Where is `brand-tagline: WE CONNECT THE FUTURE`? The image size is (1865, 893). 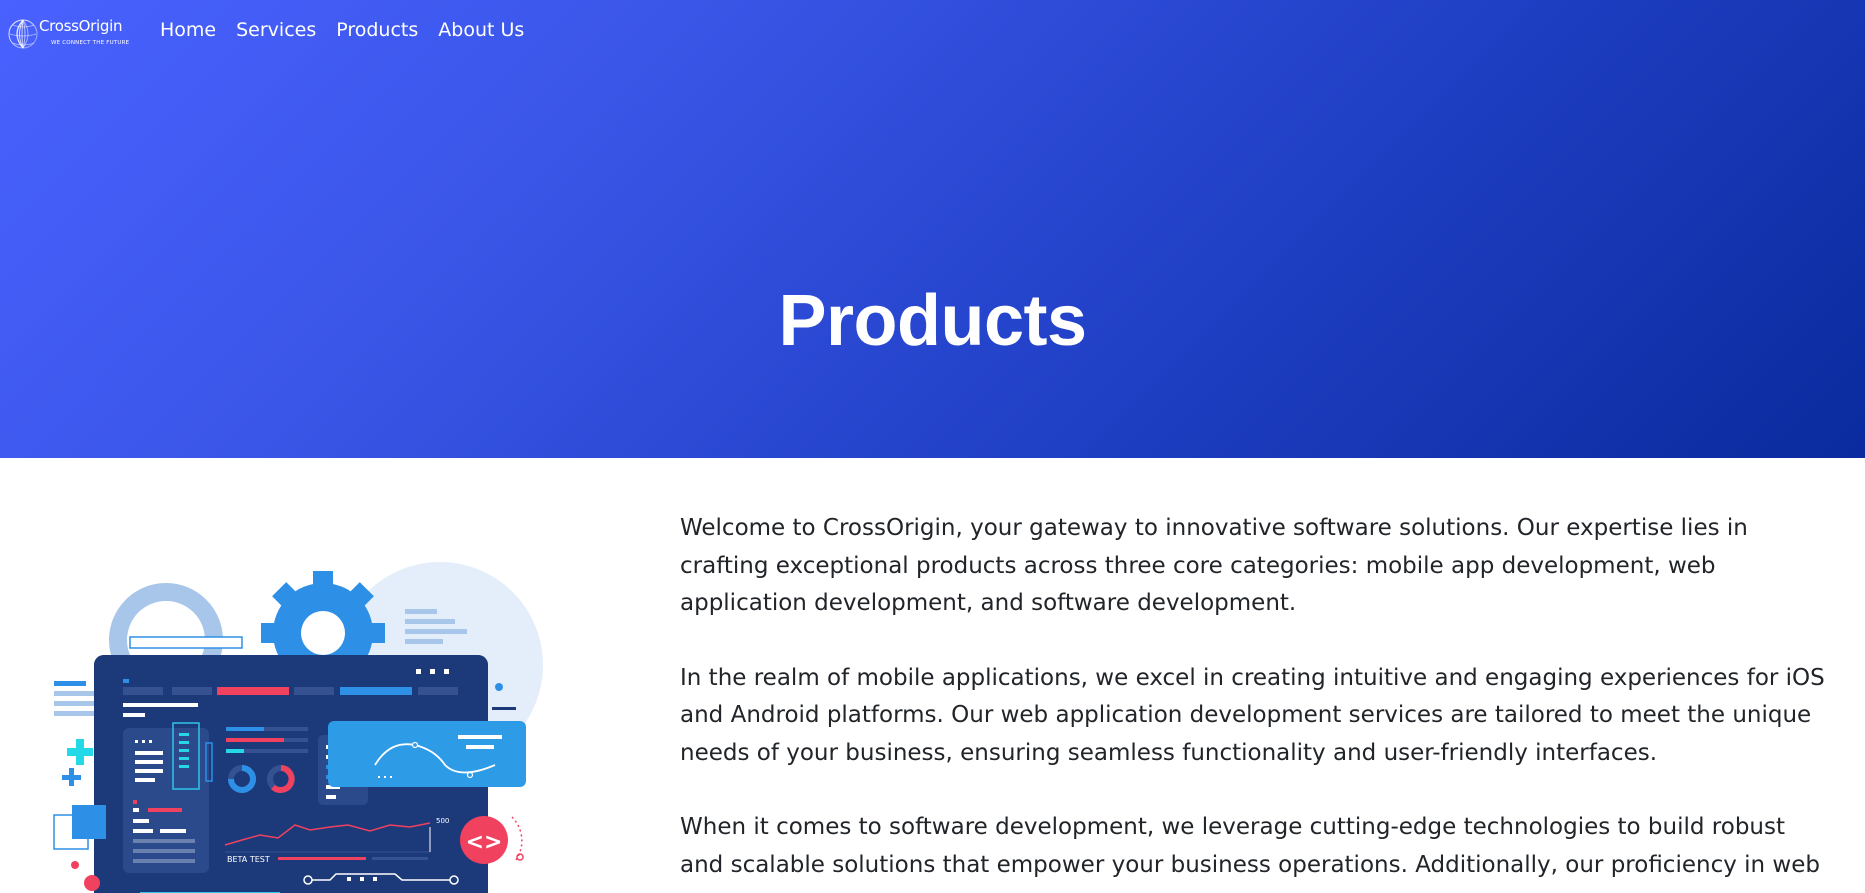
brand-tagline: WE CONNECT THE FUTURE is located at coordinates (90, 43).